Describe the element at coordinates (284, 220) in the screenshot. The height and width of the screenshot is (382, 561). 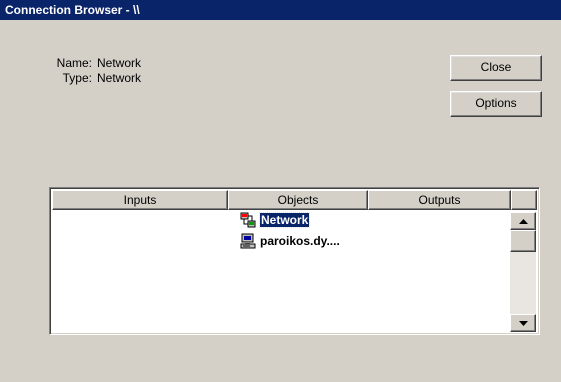
I see `list-item-label: Network` at that location.